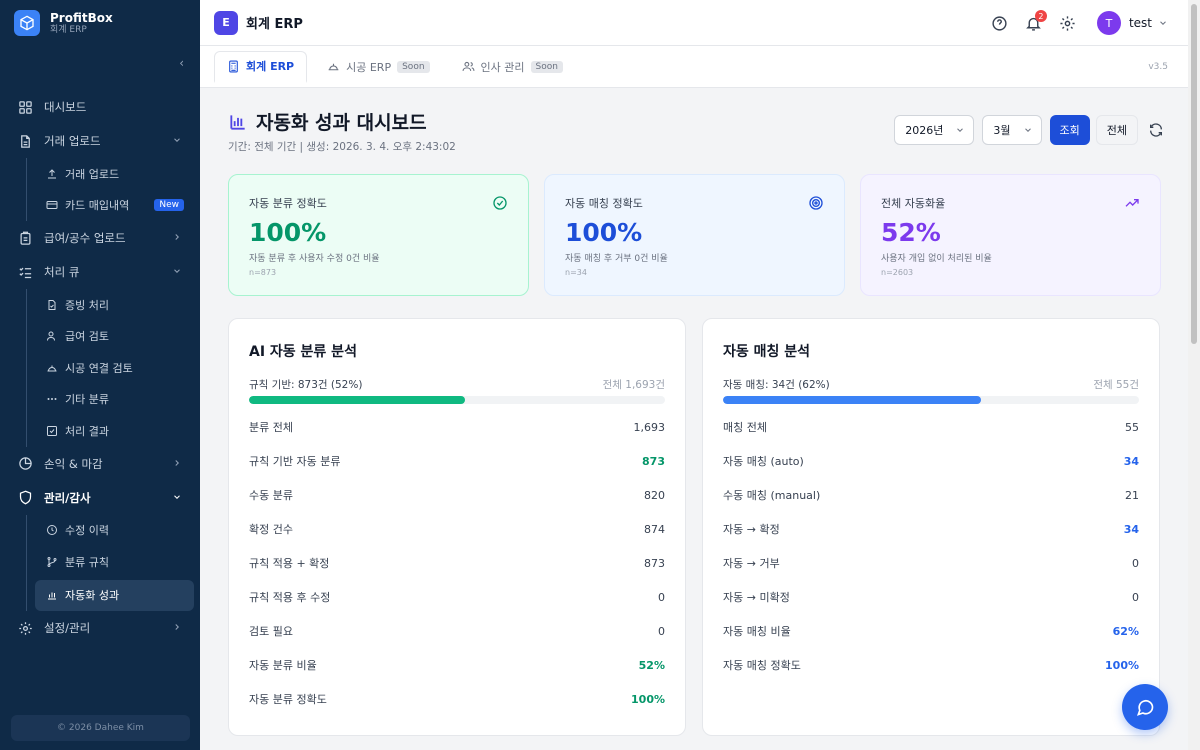 Image resolution: width=1200 pixels, height=750 pixels. I want to click on stat-label: 규칙 적용 + 확정, so click(289, 563).